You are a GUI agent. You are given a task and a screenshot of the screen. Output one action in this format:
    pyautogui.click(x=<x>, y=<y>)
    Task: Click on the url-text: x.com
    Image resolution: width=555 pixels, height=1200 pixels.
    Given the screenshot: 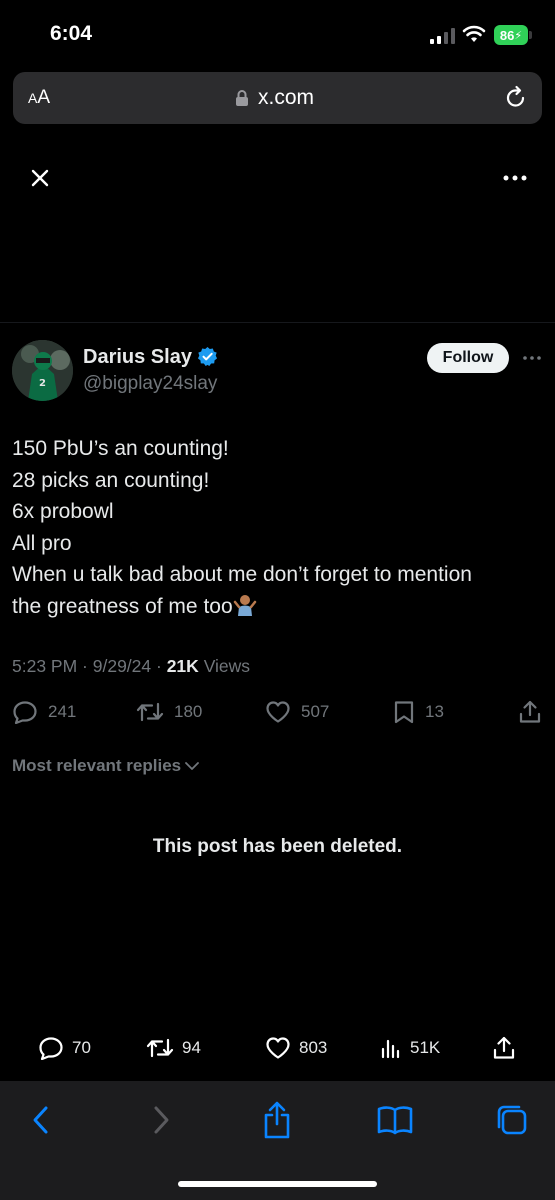 What is the action you would take?
    pyautogui.click(x=286, y=98)
    